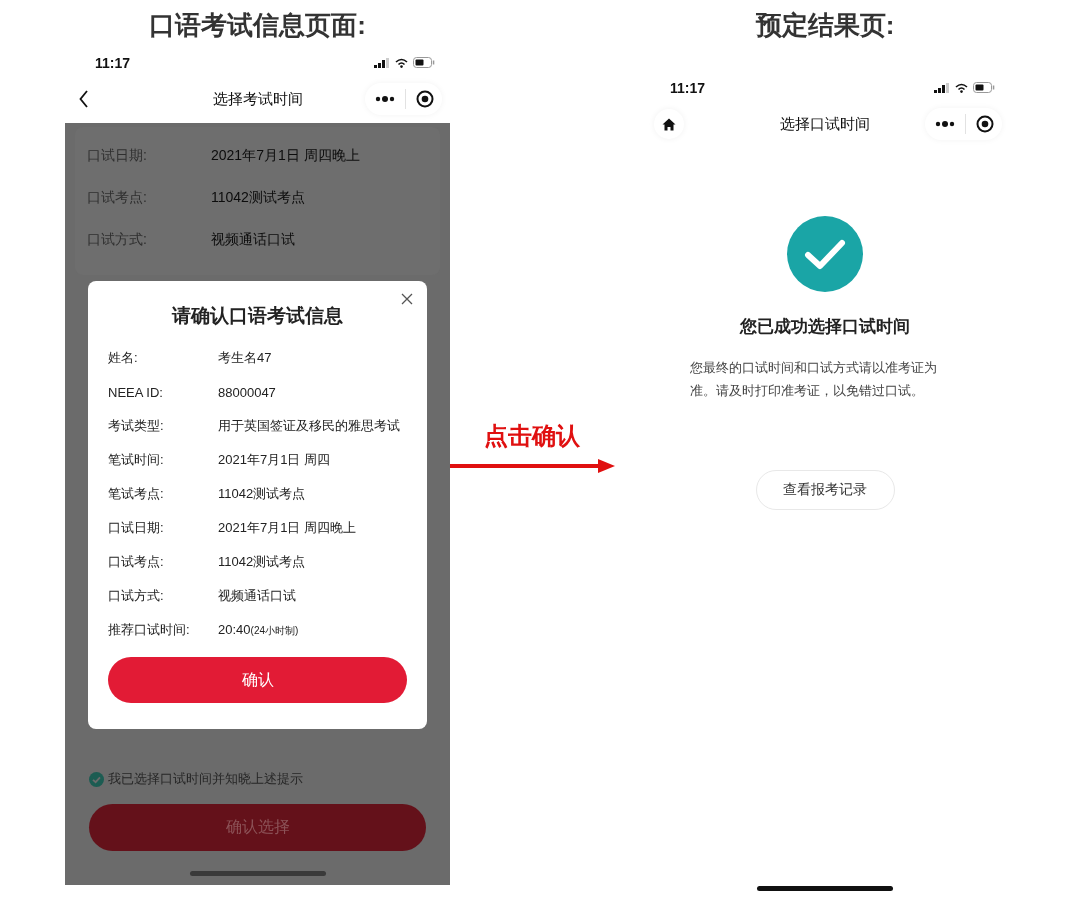 This screenshot has height=900, width=1080. What do you see at coordinates (825, 25) in the screenshot?
I see `page-heading: 预定结果页:` at bounding box center [825, 25].